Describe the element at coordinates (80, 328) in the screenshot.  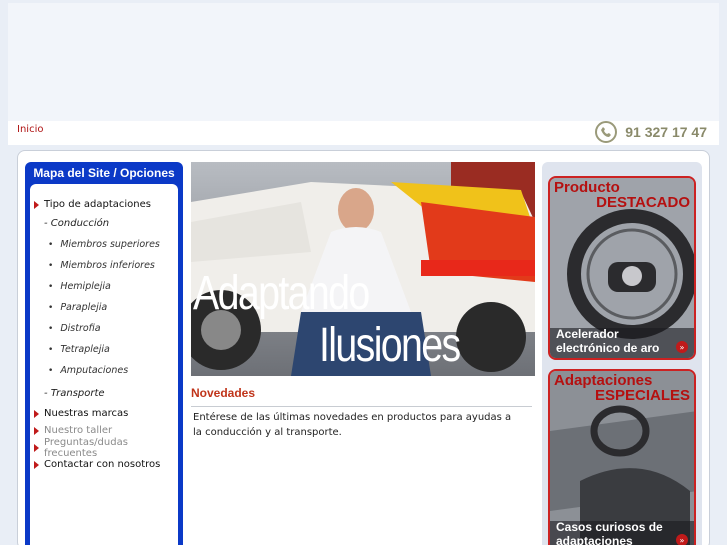
I see `nav-label: Distrofia` at that location.